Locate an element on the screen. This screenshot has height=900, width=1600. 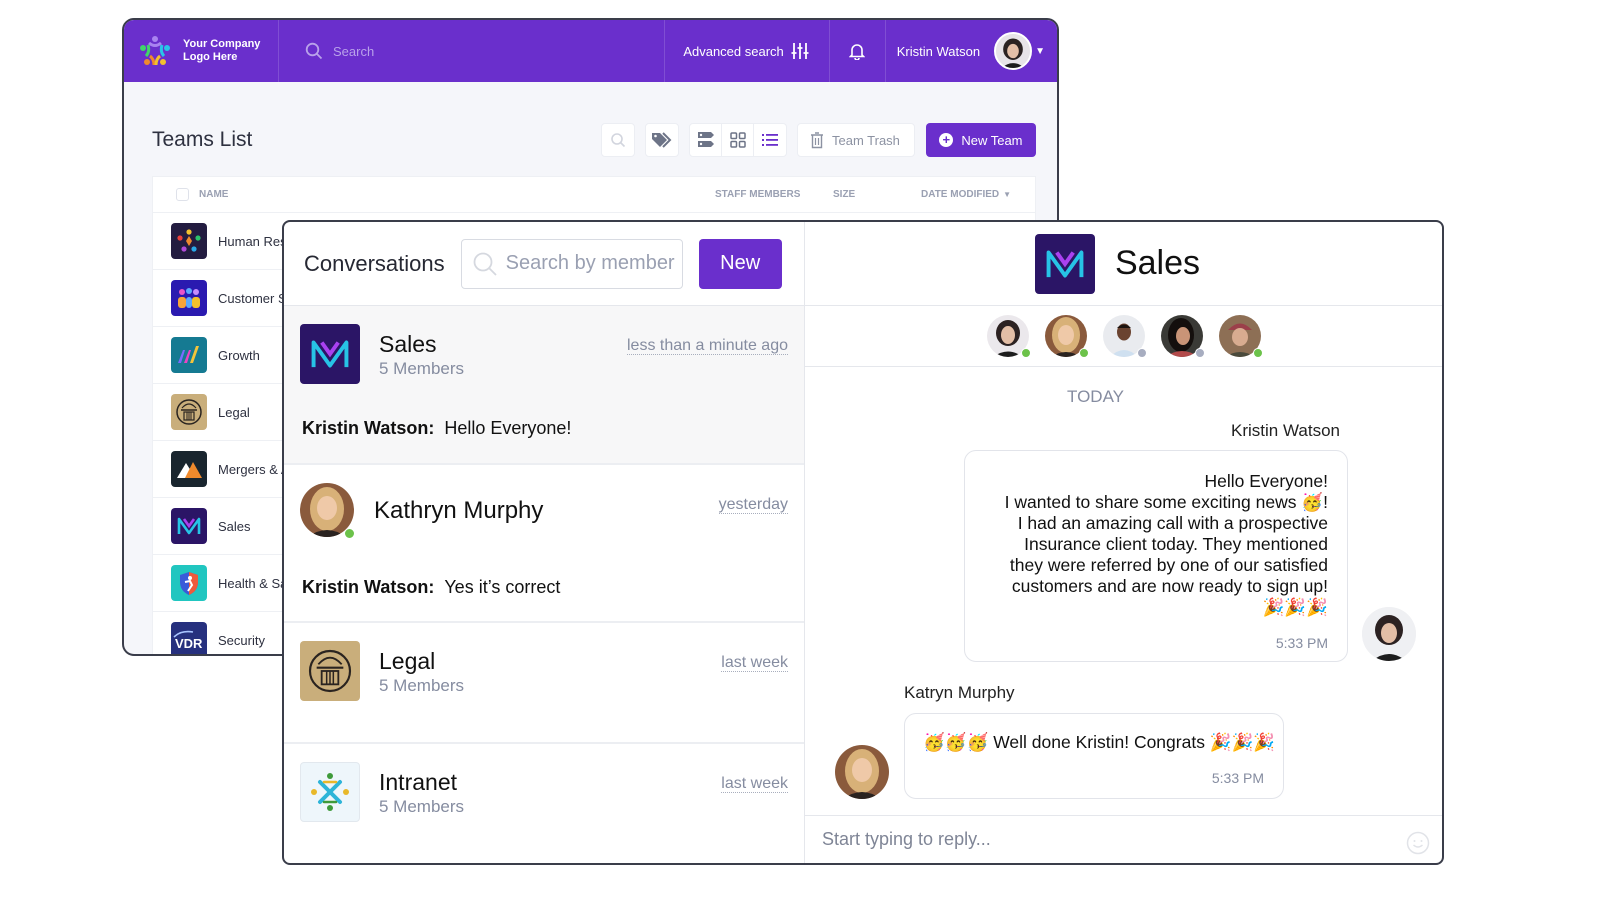
svg-text: VDR is located at coordinates (189, 643).